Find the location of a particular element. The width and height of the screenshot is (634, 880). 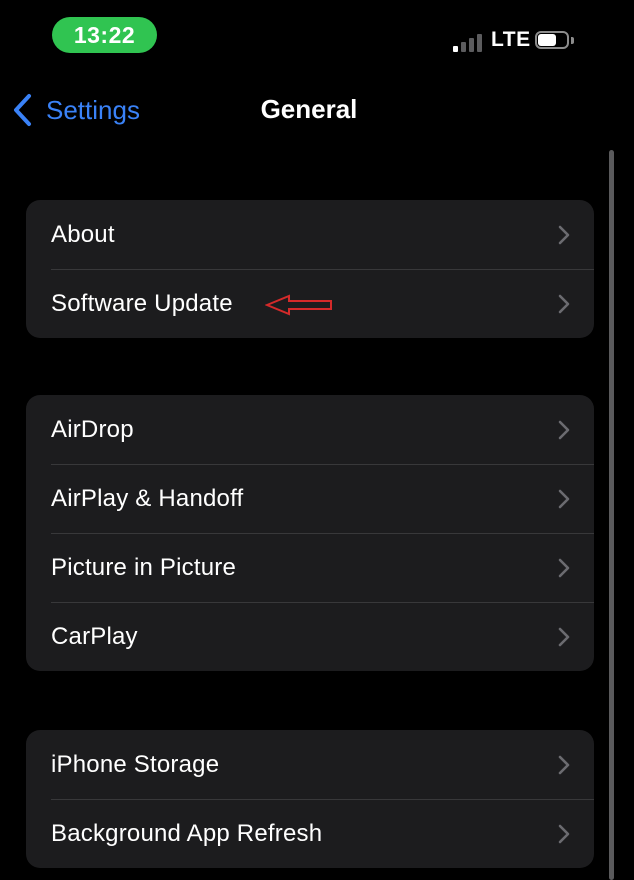

settings-row-label: Background App Refresh is located at coordinates (187, 833).